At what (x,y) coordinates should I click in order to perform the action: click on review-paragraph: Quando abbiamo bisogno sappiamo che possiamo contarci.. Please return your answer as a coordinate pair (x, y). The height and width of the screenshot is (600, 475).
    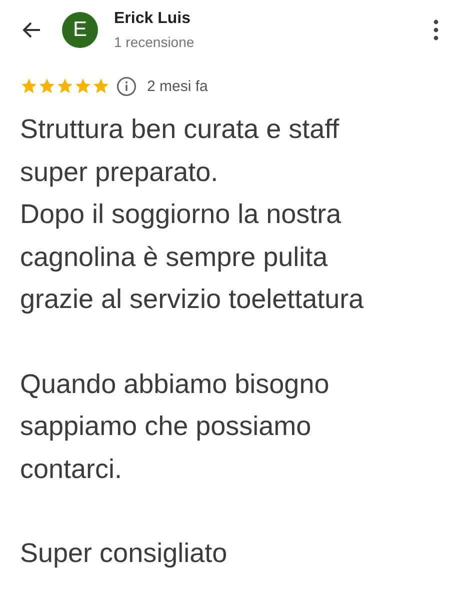
    Looking at the image, I should click on (175, 427).